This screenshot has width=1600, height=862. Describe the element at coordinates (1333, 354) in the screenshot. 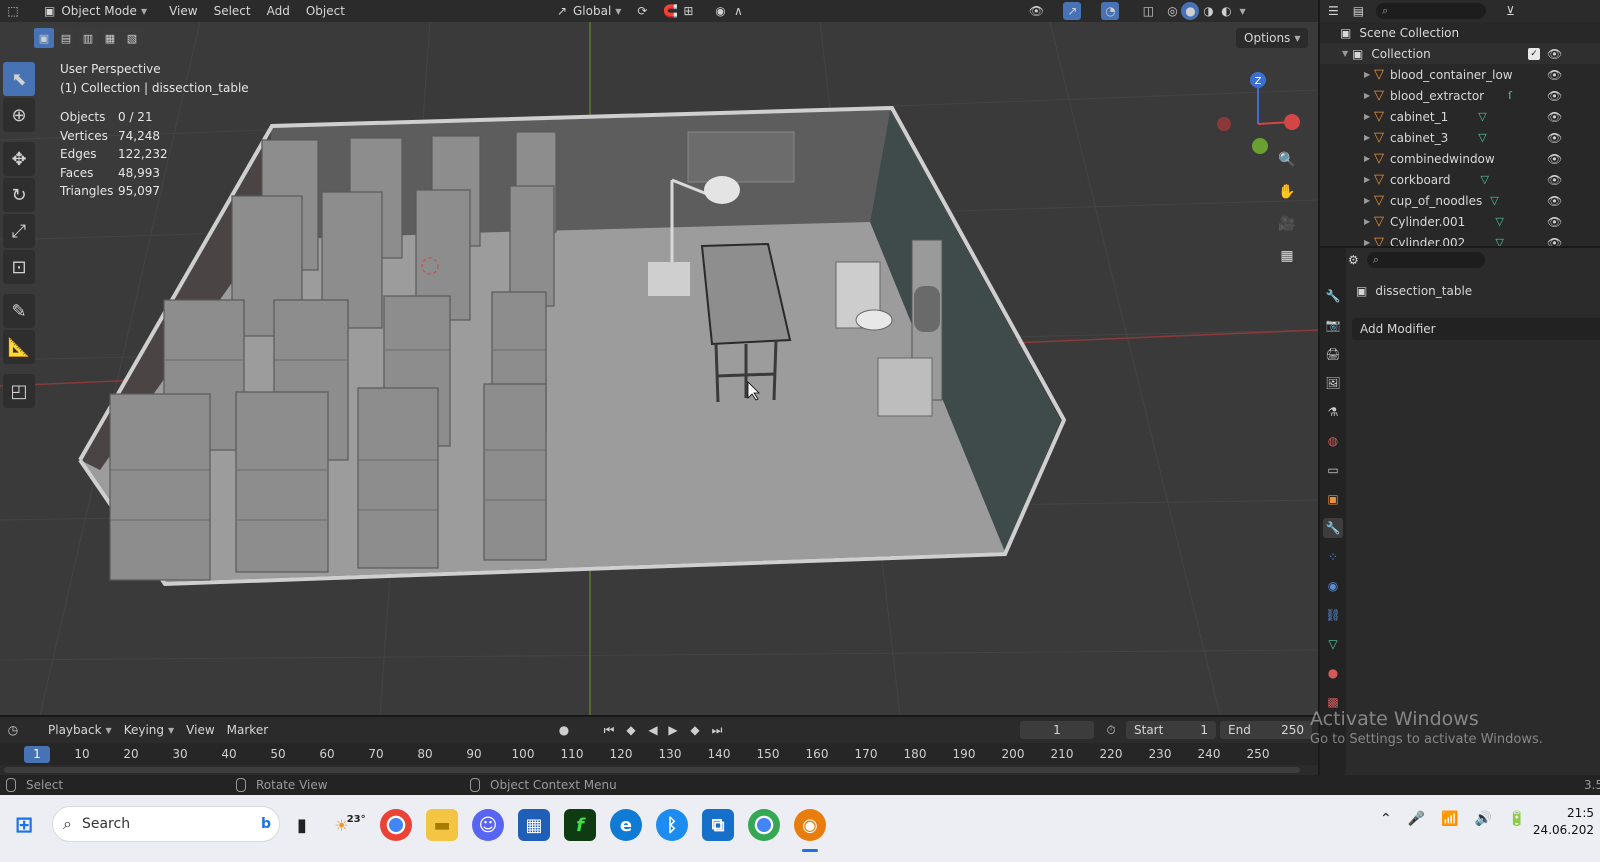

I see `output-tab-icon: 🖨` at that location.